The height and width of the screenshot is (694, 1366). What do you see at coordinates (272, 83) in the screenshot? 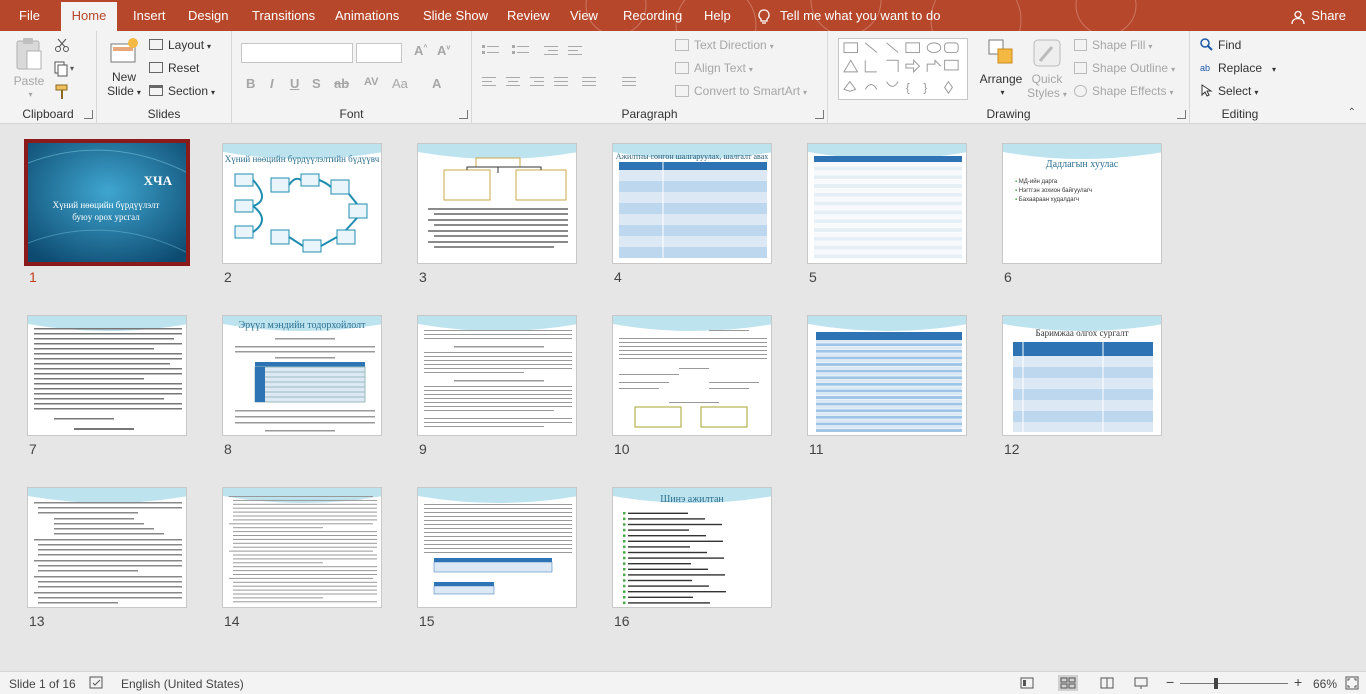
I see `italic-icon: I` at bounding box center [272, 83].